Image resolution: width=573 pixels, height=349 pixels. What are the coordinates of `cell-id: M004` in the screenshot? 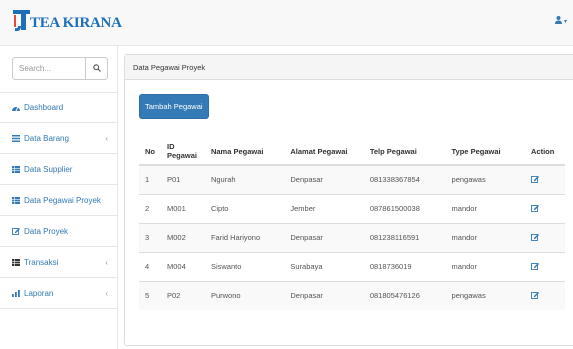 It's located at (183, 266).